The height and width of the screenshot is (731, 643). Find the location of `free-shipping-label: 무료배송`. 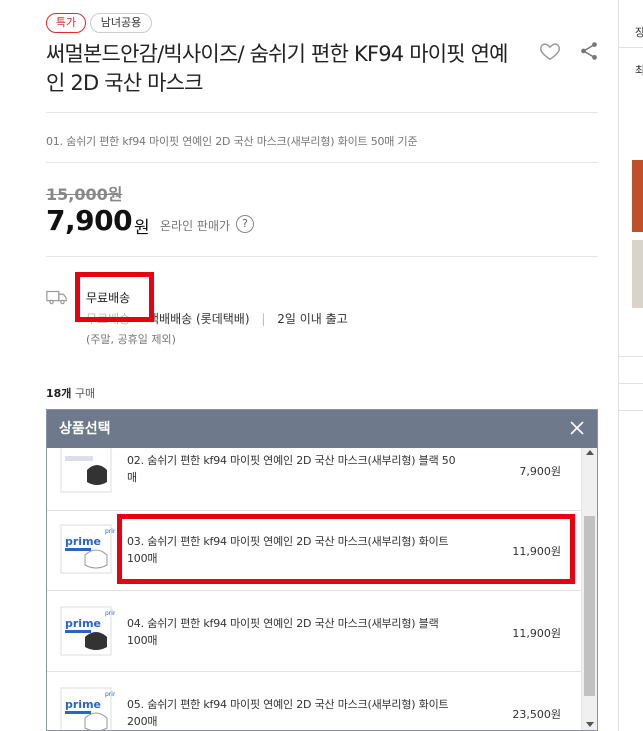

free-shipping-label: 무료배송 is located at coordinates (108, 298).